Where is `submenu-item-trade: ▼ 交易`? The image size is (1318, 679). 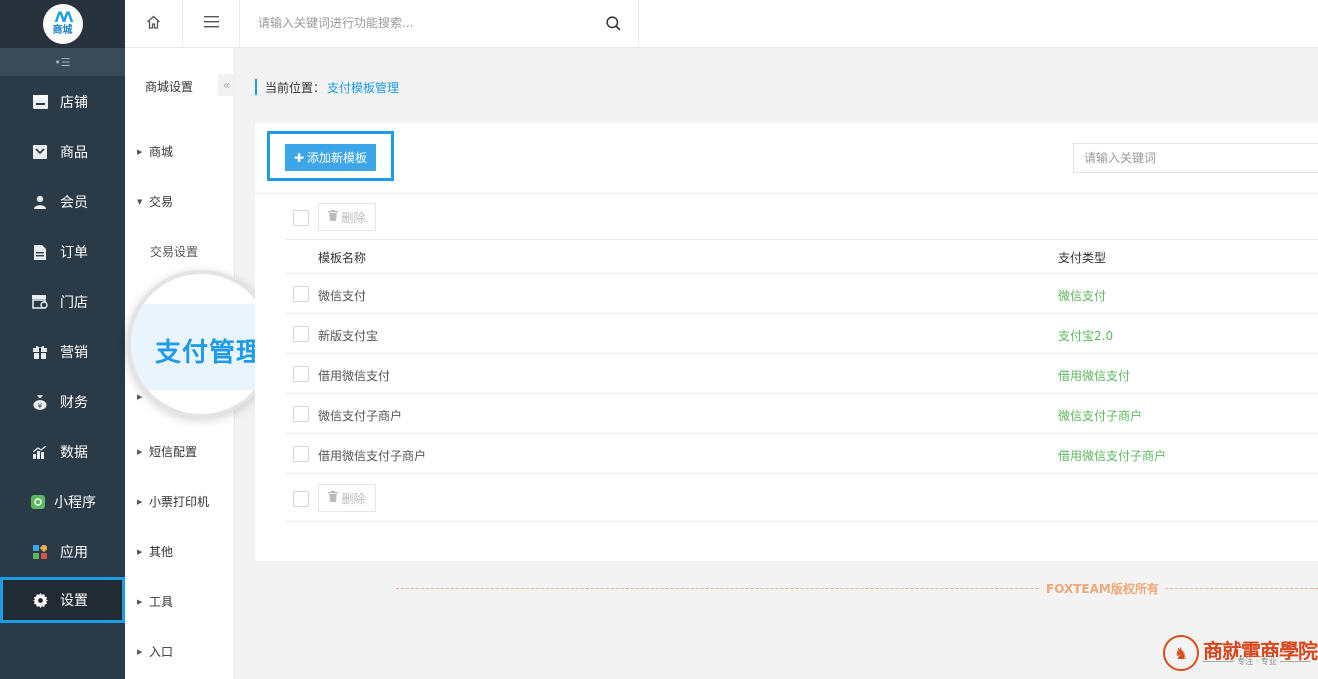
submenu-item-trade: ▼ 交易 is located at coordinates (155, 201).